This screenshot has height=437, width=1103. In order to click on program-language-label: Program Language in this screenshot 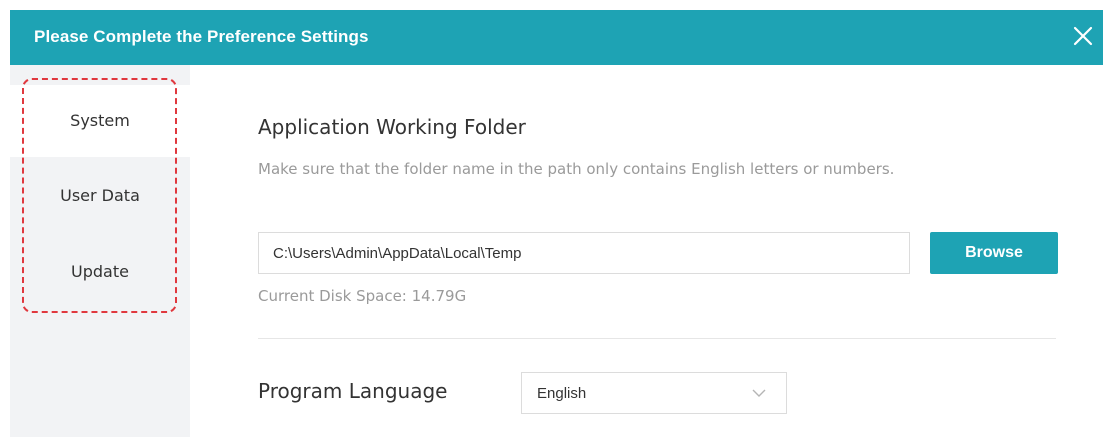, I will do `click(353, 391)`.